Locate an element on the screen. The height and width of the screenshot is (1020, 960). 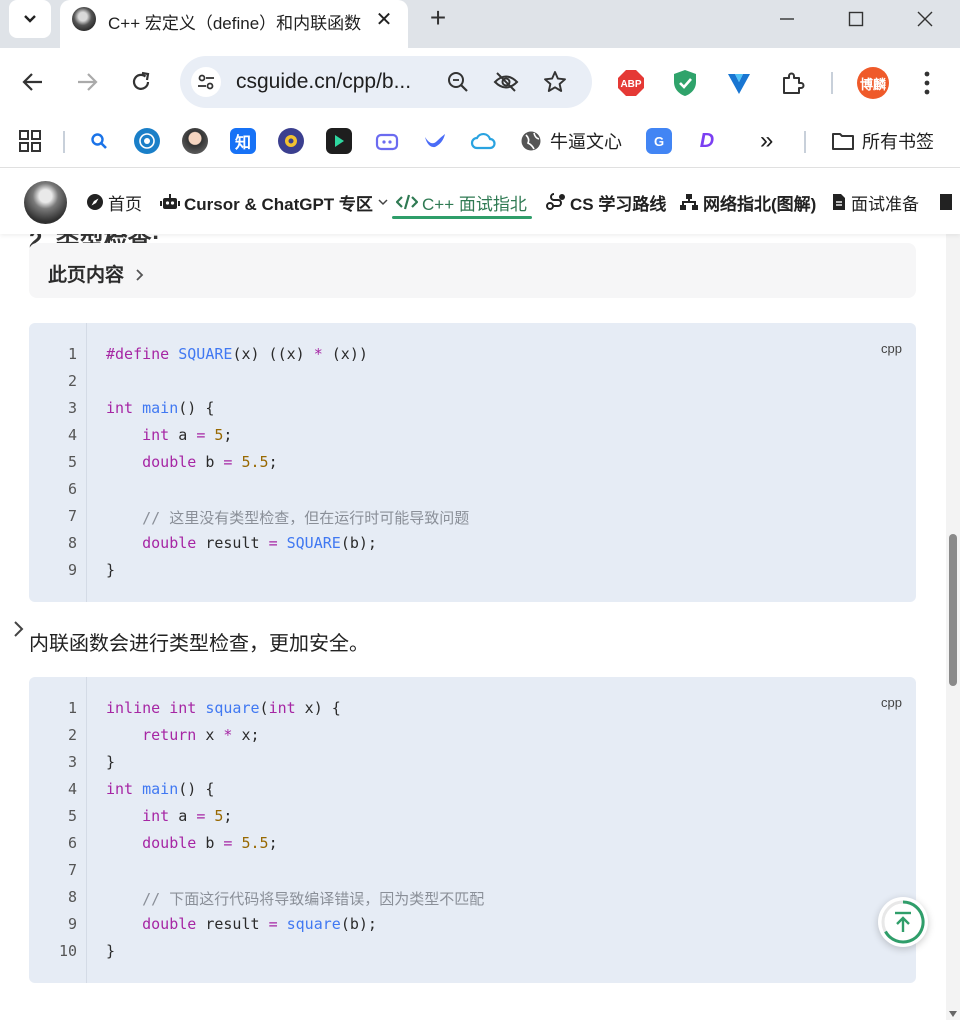
page-scrollbar is located at coordinates (953, 627).